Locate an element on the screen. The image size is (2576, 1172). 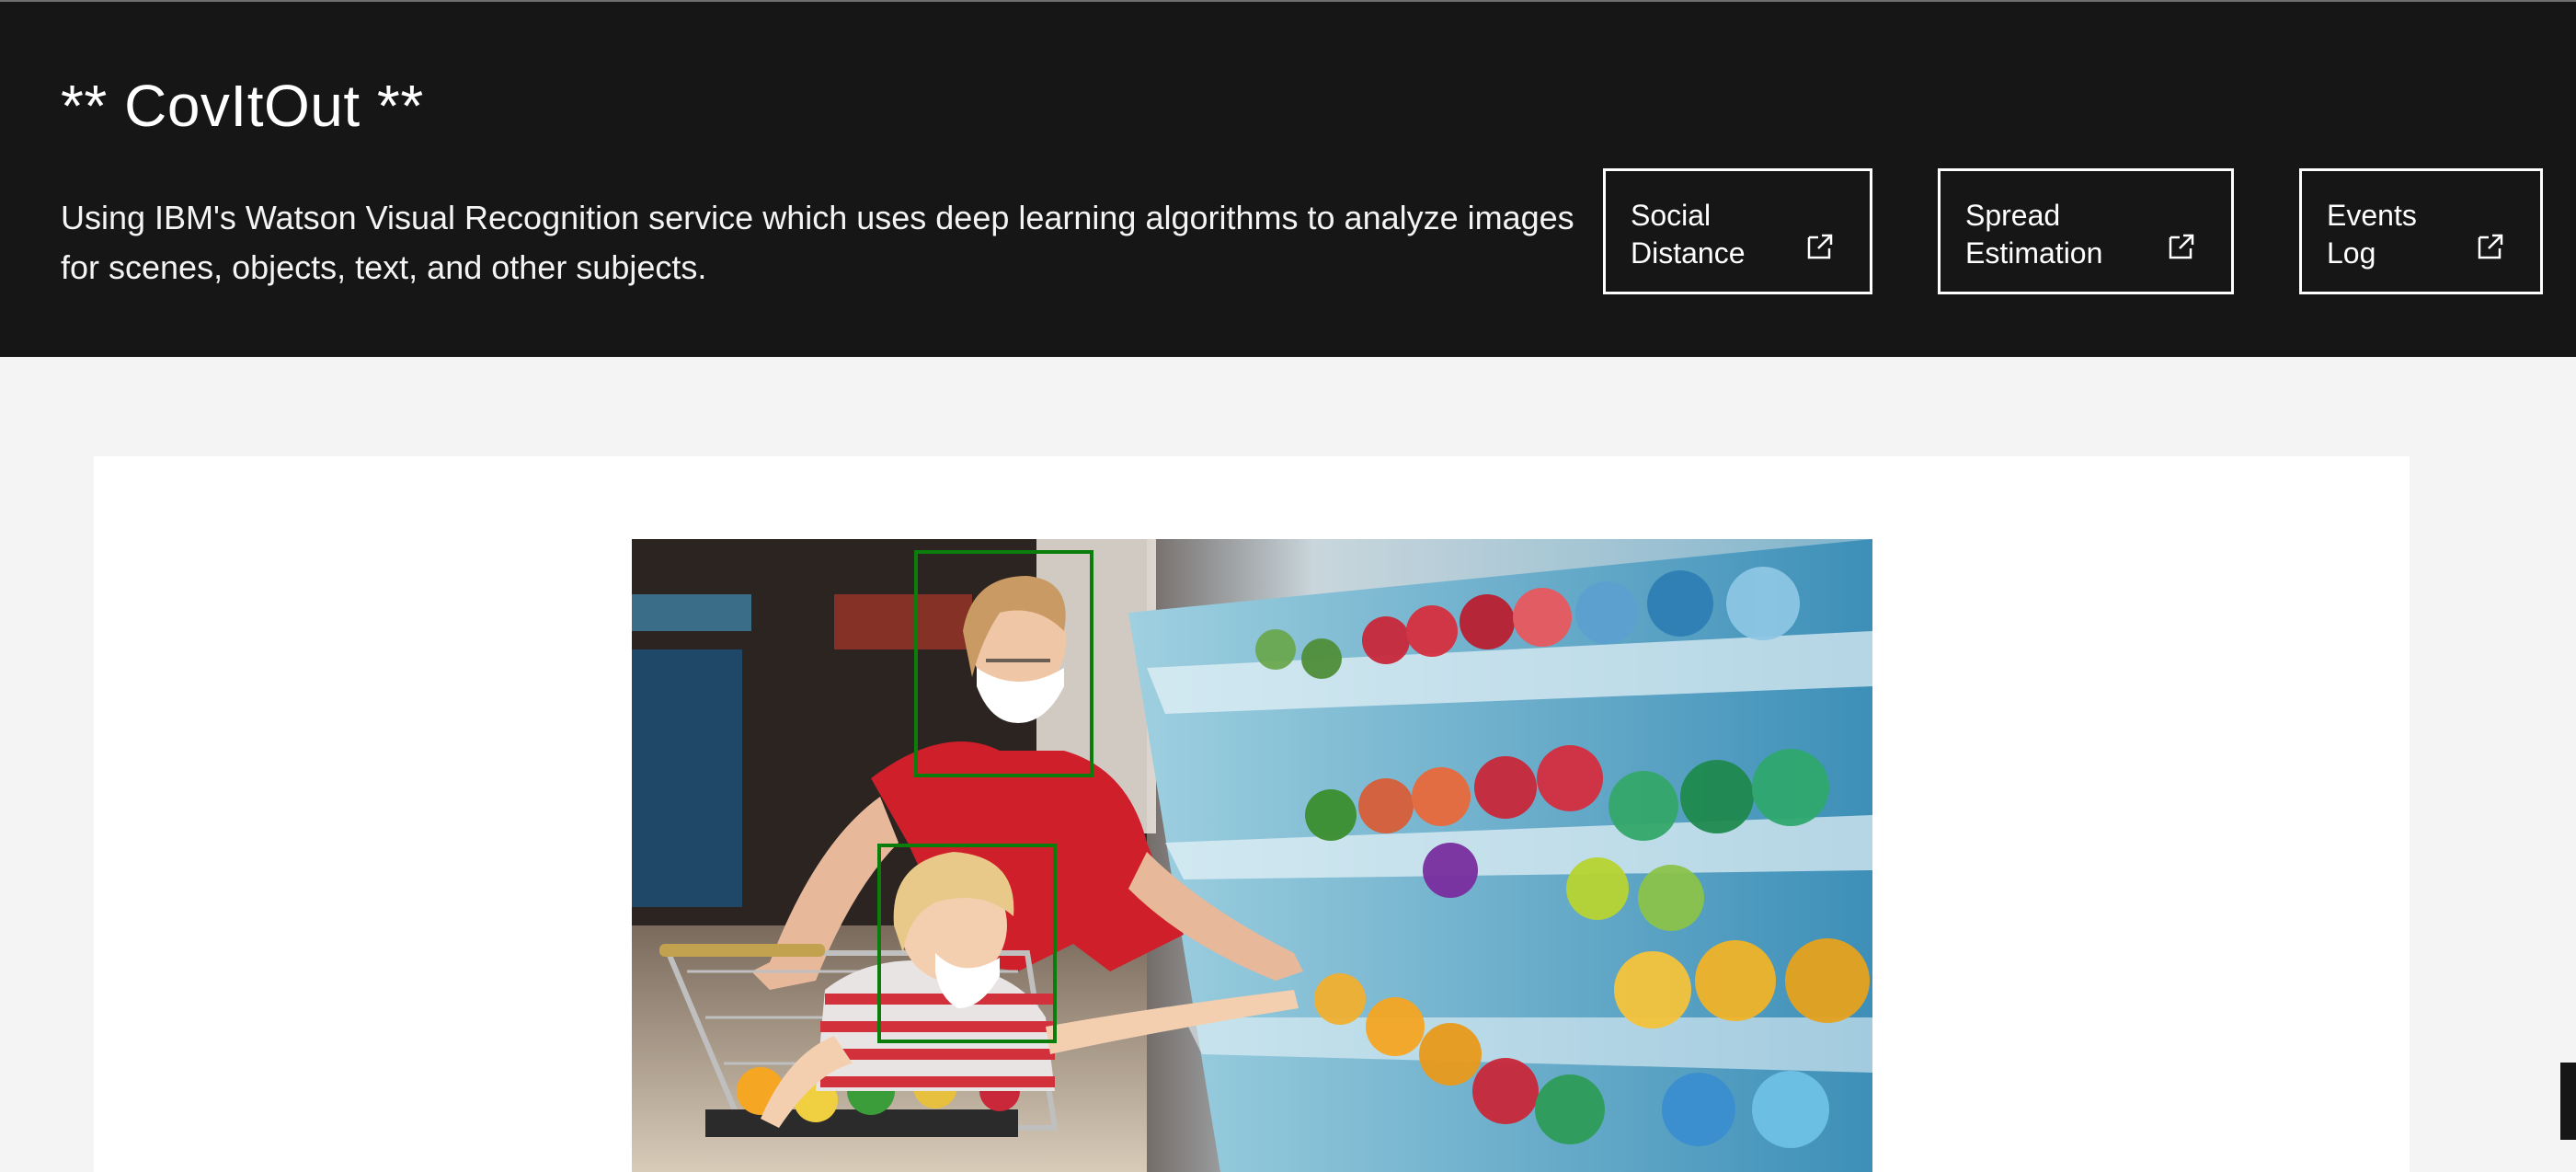
events-log-label: Events Log is located at coordinates (2372, 235).